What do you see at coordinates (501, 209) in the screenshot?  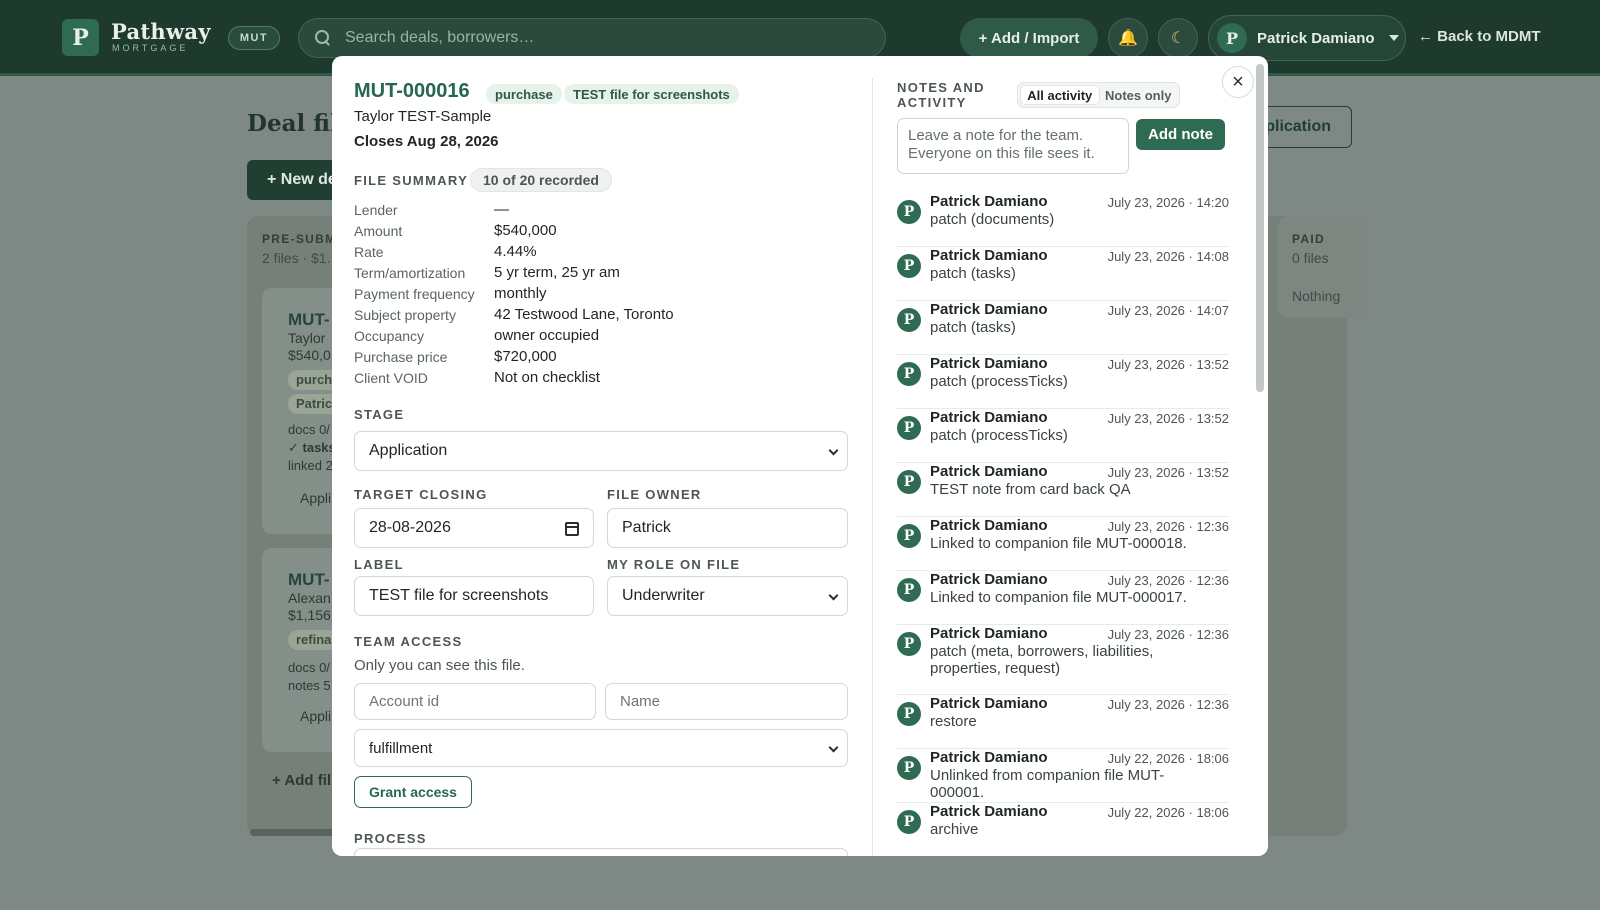 I see `summary-value: —` at bounding box center [501, 209].